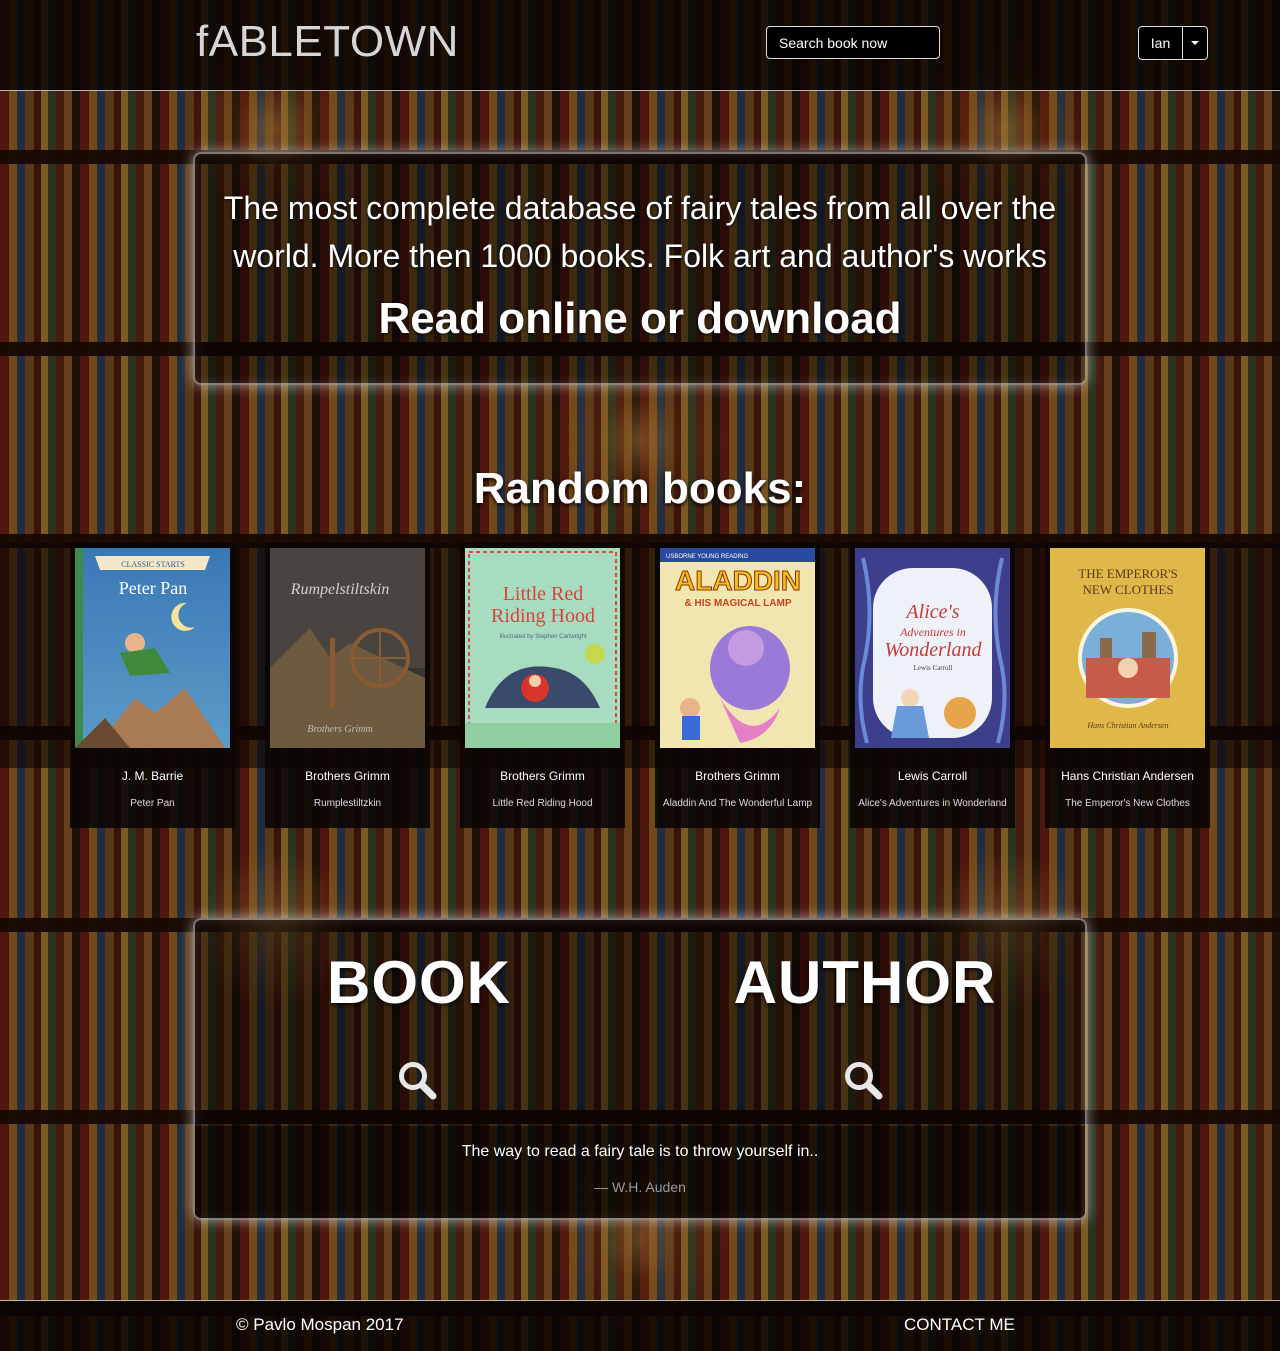  Describe the element at coordinates (1127, 725) in the screenshot. I see `cover-top-text: Hans Christian Andersen` at that location.